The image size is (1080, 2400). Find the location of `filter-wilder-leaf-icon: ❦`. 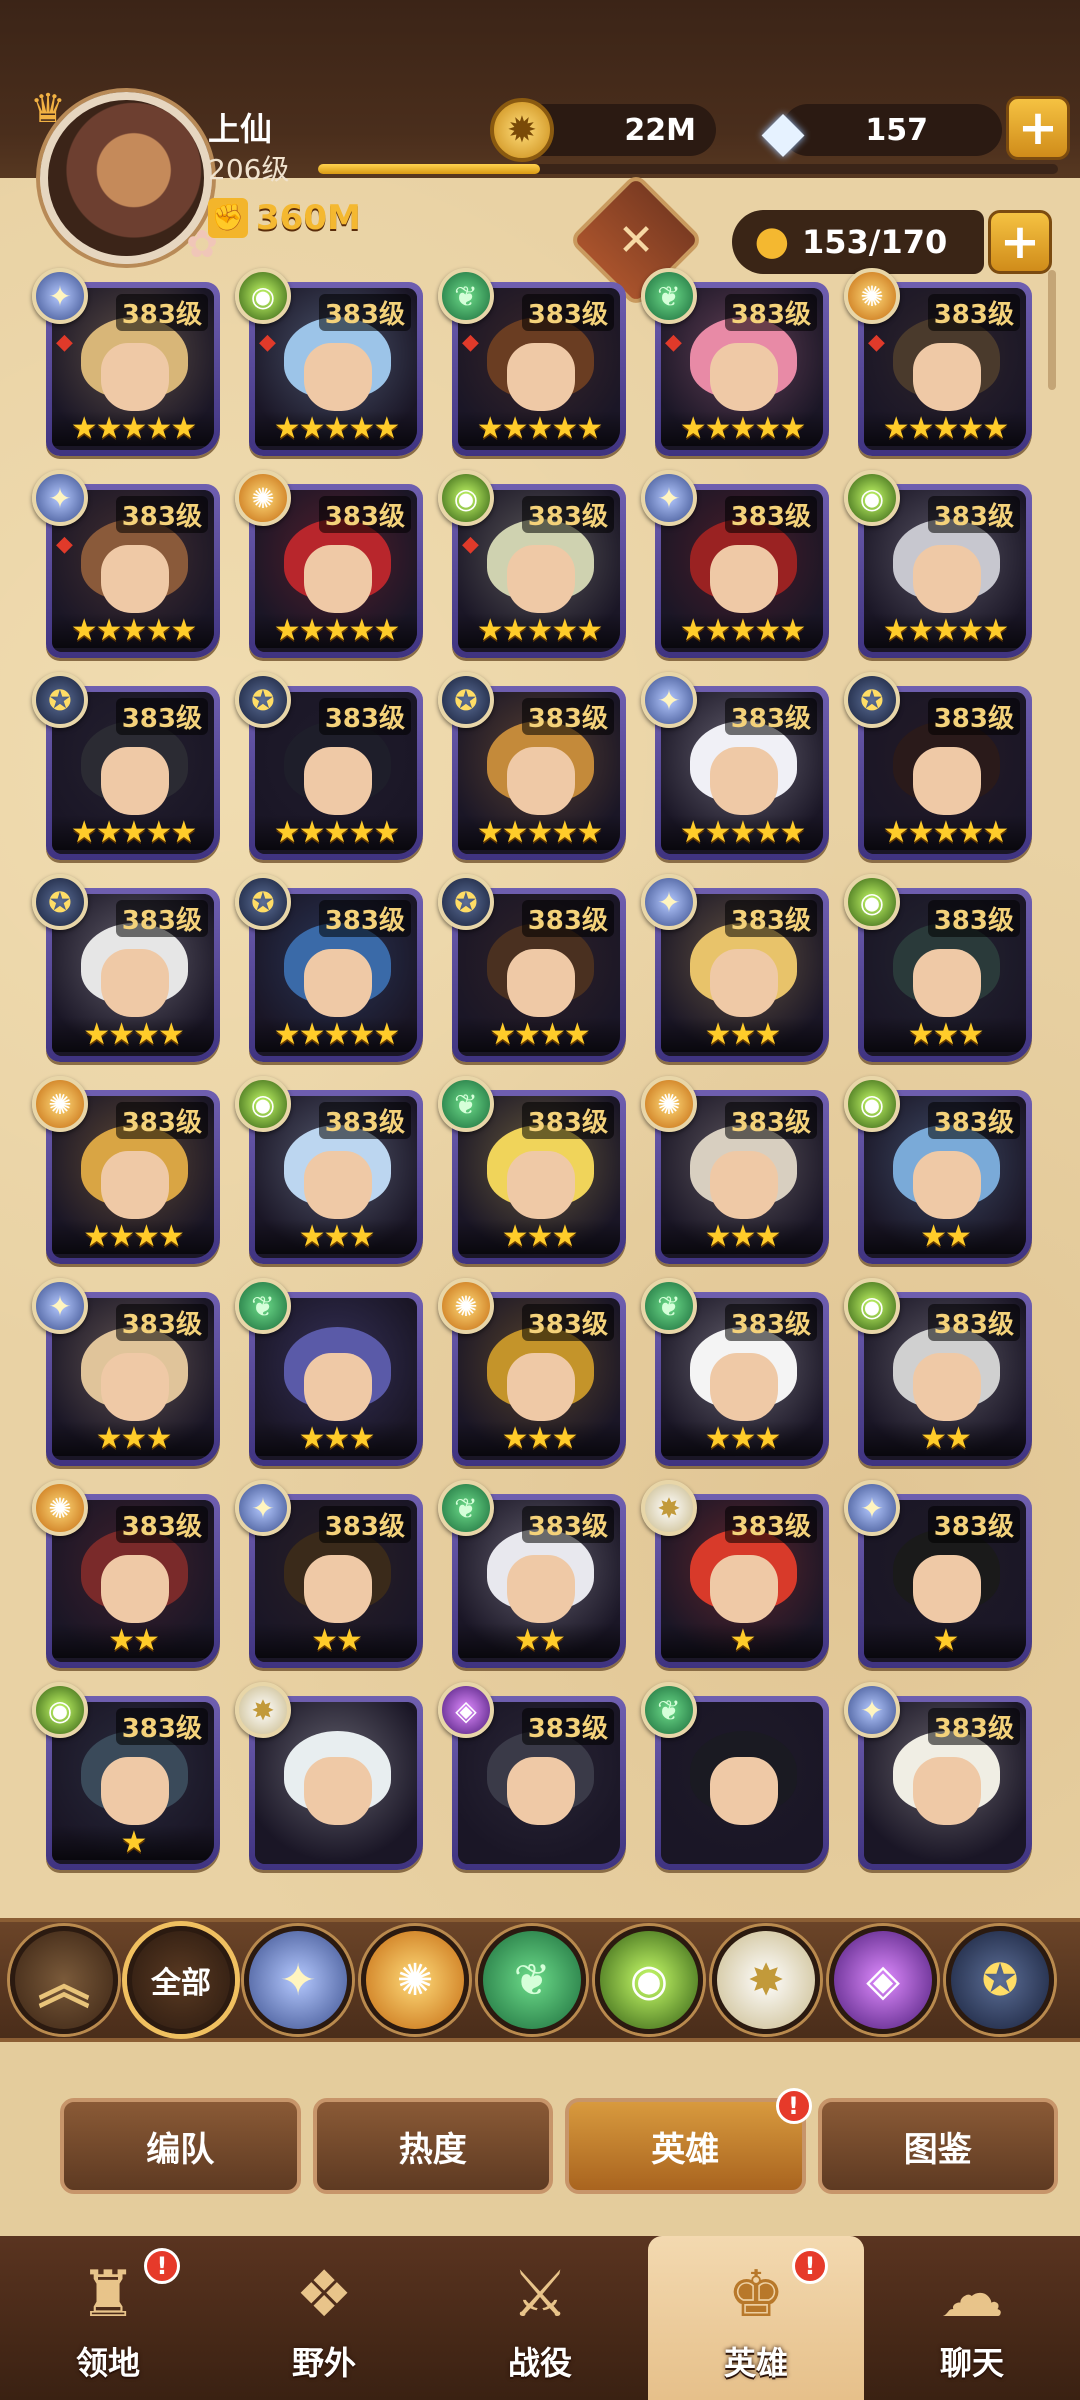

filter-wilder-leaf-icon: ❦ is located at coordinates (532, 1980).